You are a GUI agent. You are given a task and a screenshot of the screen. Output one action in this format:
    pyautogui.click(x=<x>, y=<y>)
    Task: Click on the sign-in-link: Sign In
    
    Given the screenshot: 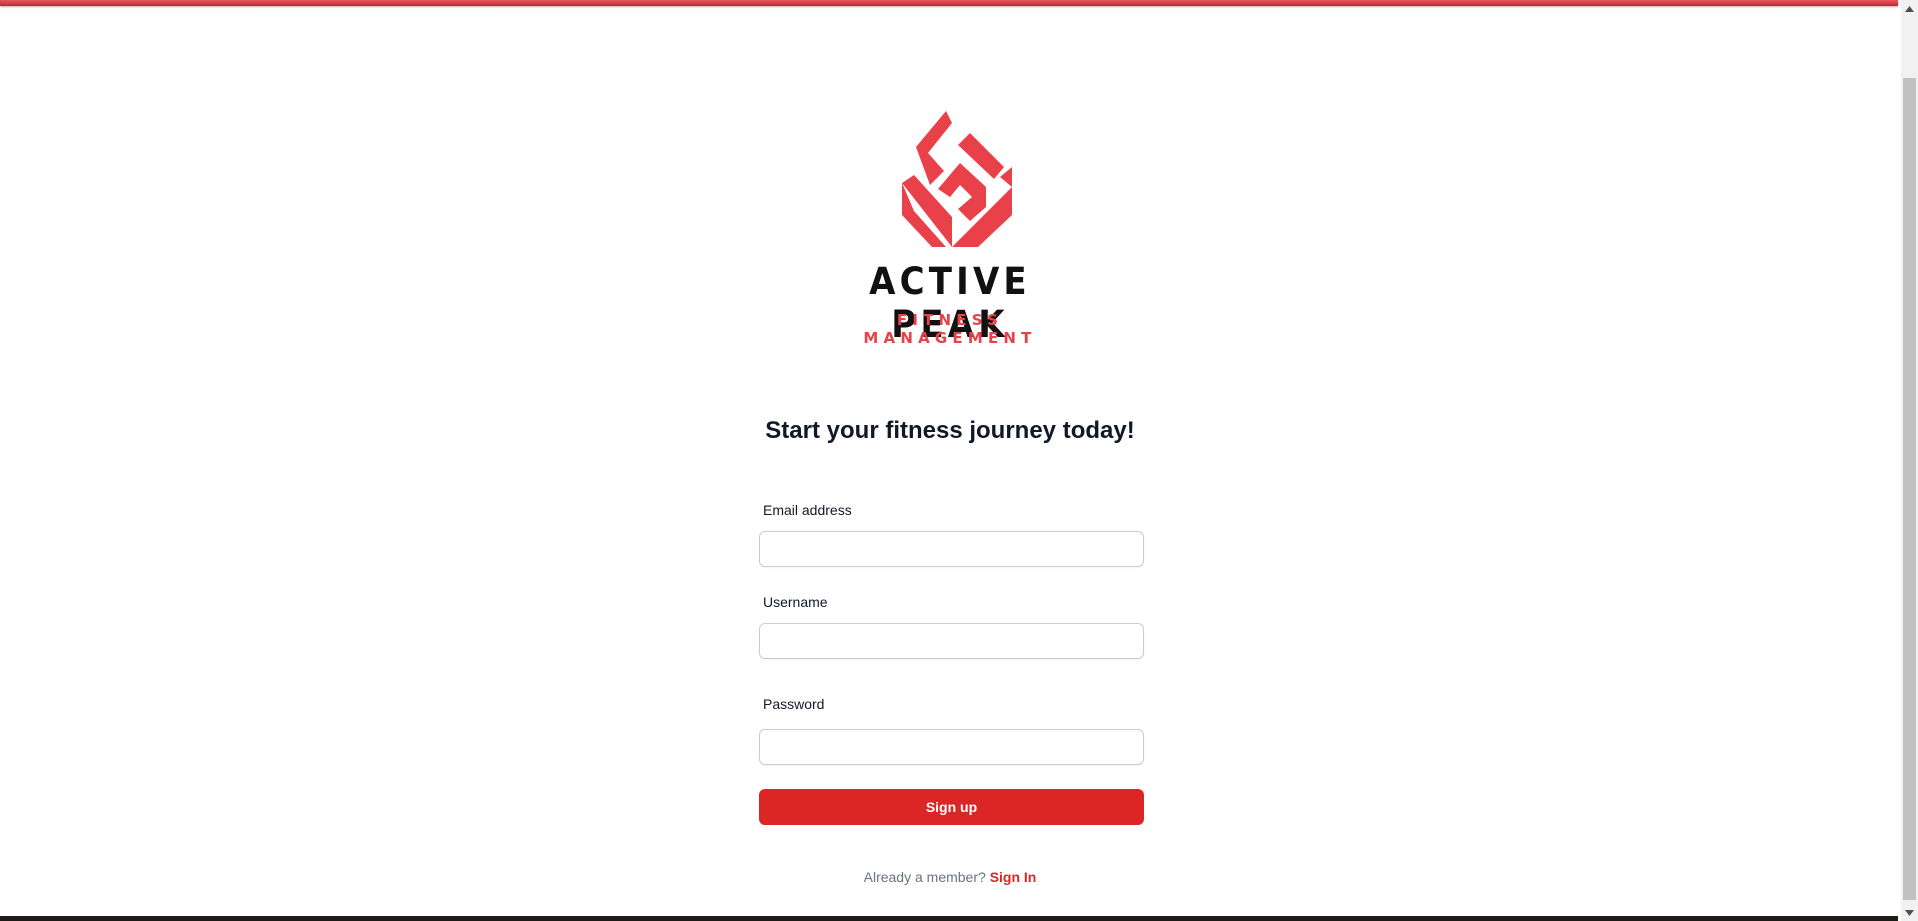 What is the action you would take?
    pyautogui.click(x=1013, y=877)
    